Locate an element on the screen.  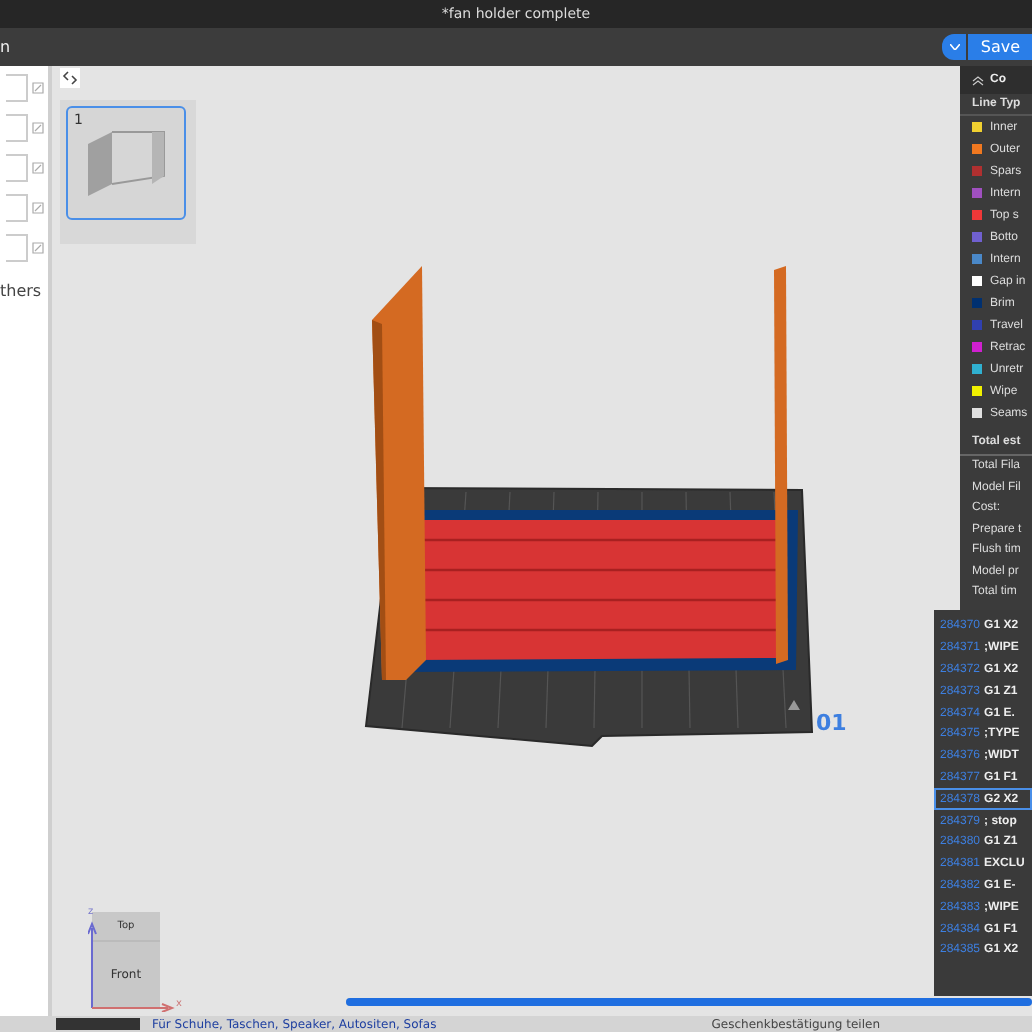
toolbar-label: n is located at coordinates (5, 47).